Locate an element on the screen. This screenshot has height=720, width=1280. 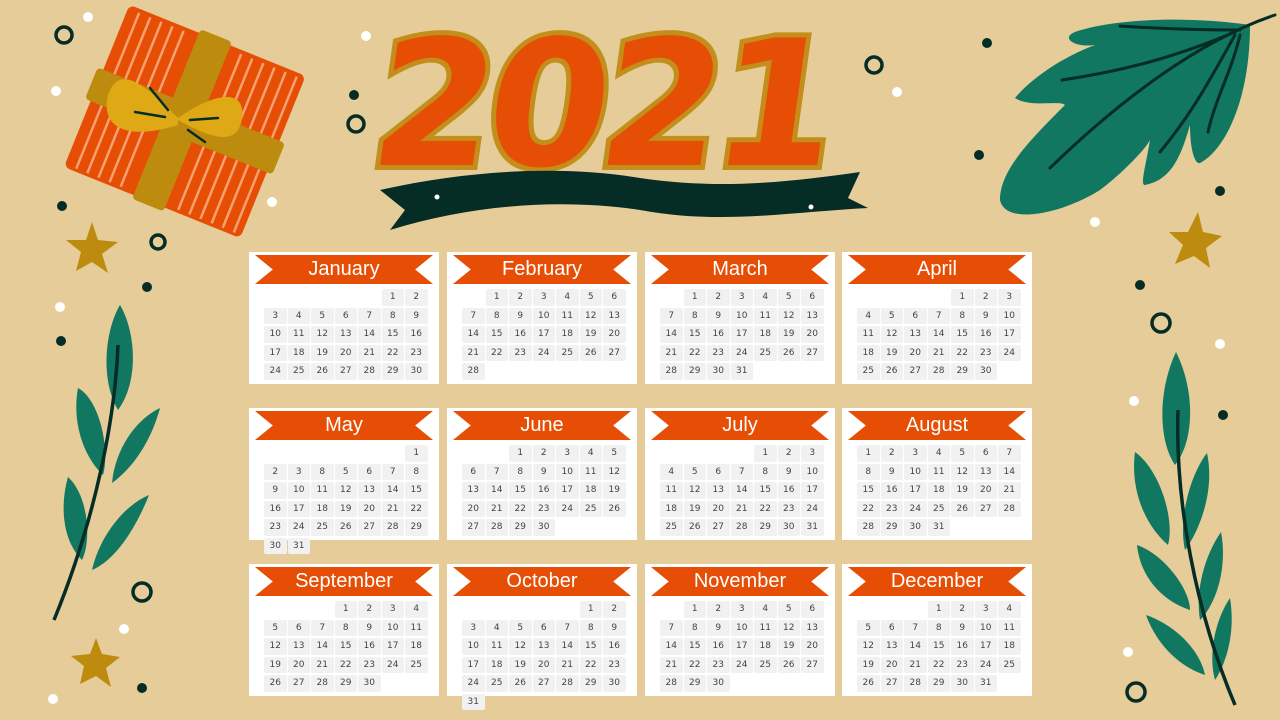
day-cell: 19 is located at coordinates (590, 334).